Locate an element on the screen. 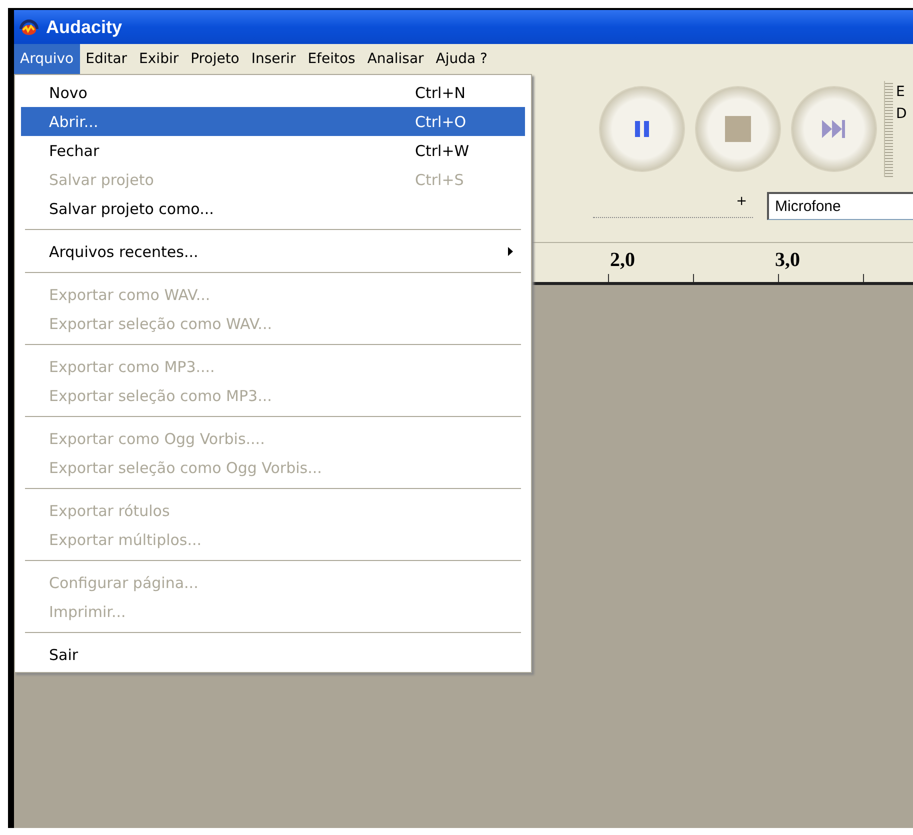  toolbar-grip is located at coordinates (889, 129).